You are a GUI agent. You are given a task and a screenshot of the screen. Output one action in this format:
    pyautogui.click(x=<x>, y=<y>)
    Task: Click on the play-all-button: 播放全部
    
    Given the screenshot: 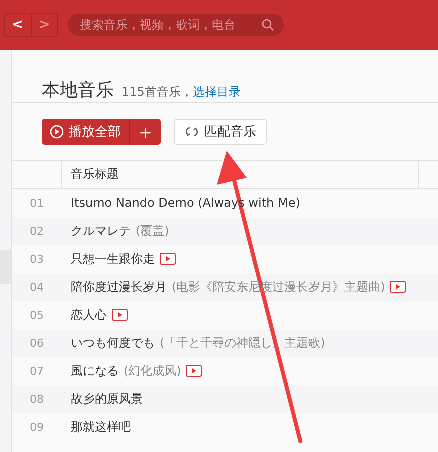 What is the action you would take?
    pyautogui.click(x=85, y=132)
    